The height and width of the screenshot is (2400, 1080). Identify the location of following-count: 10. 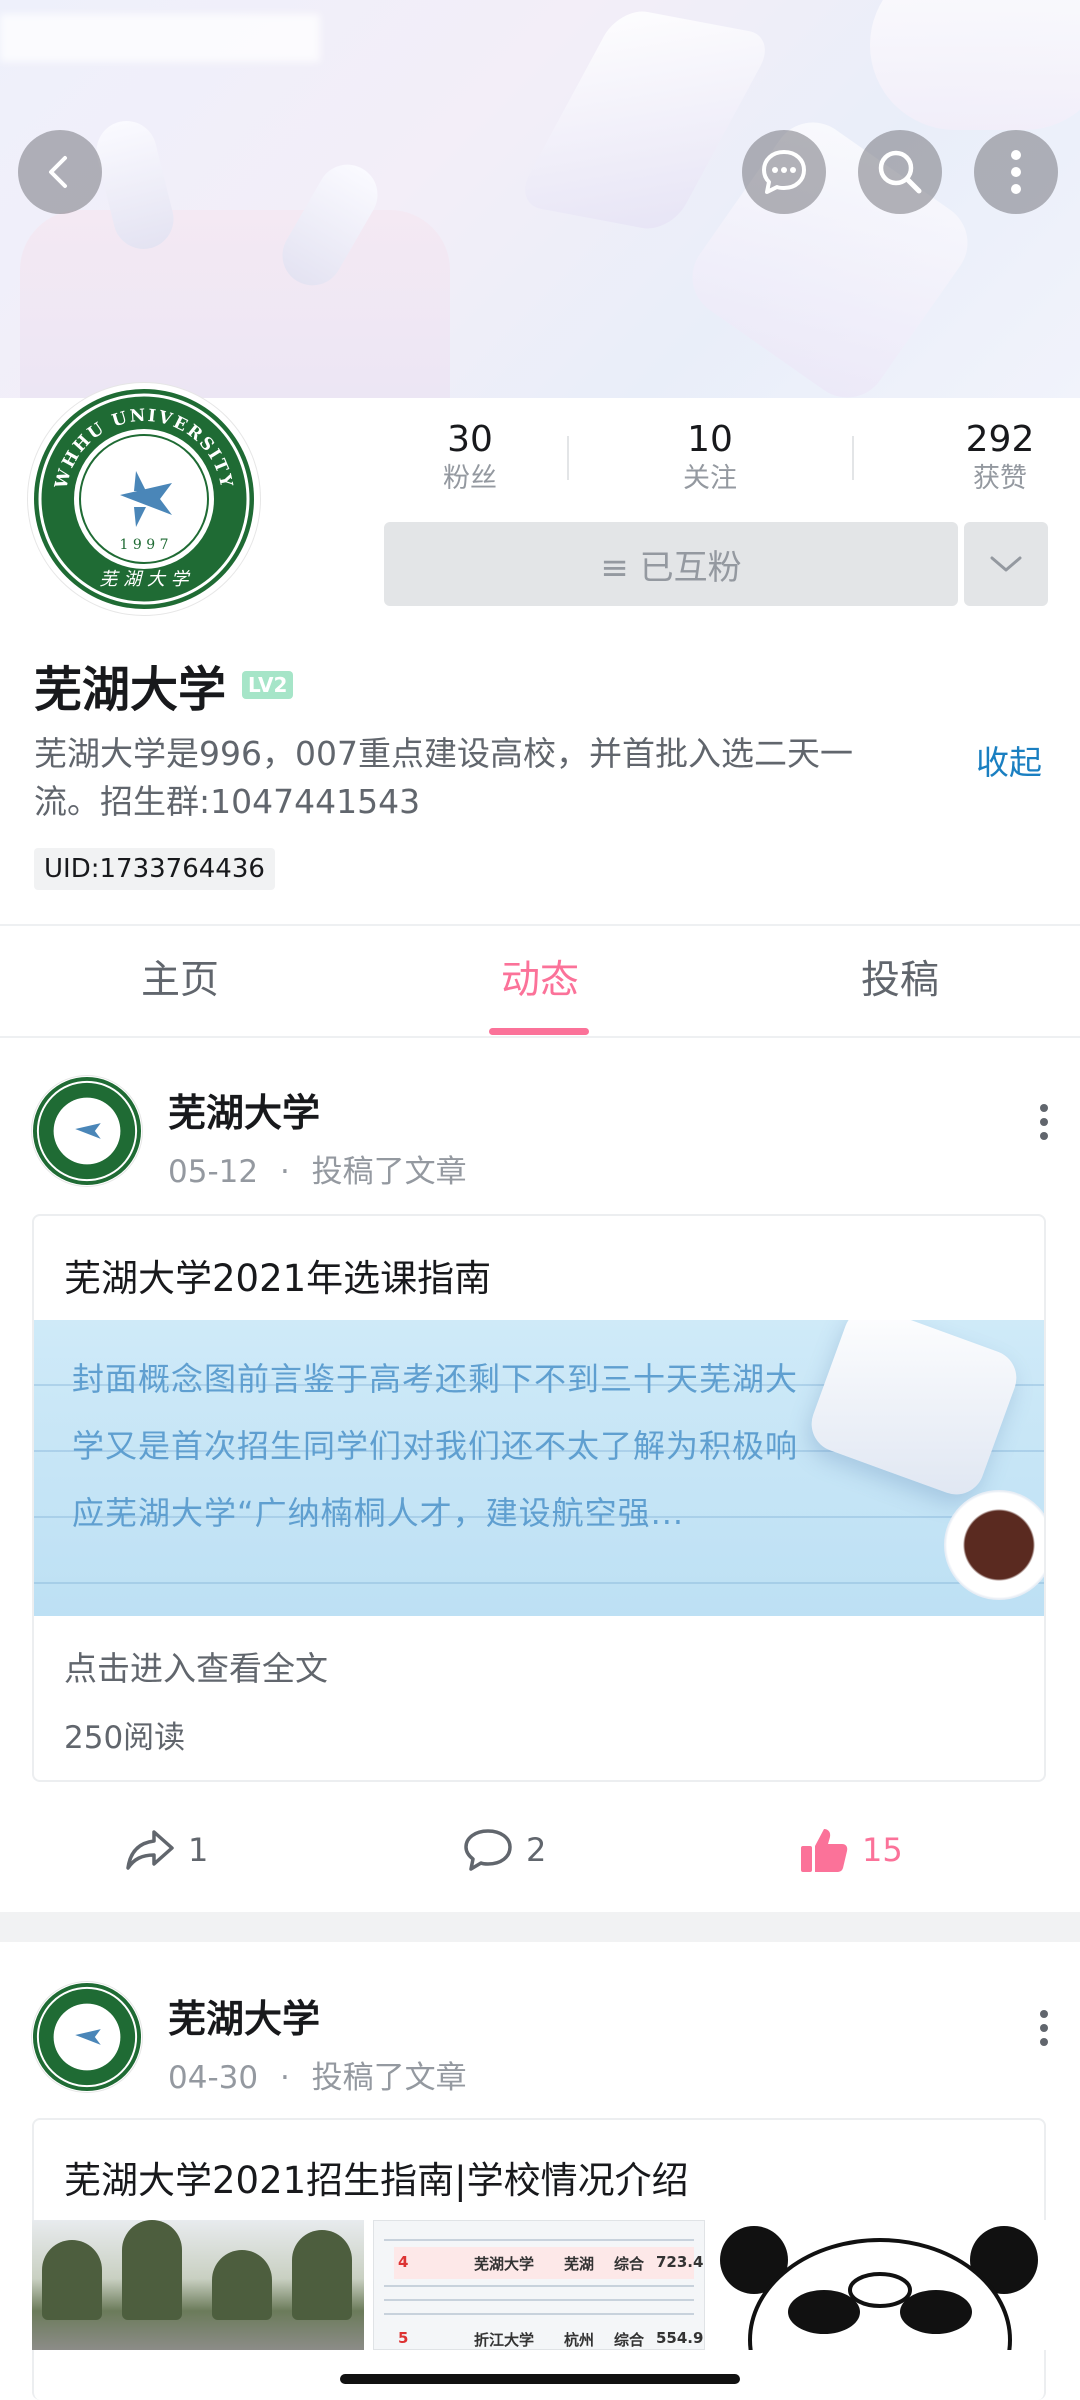
(710, 439).